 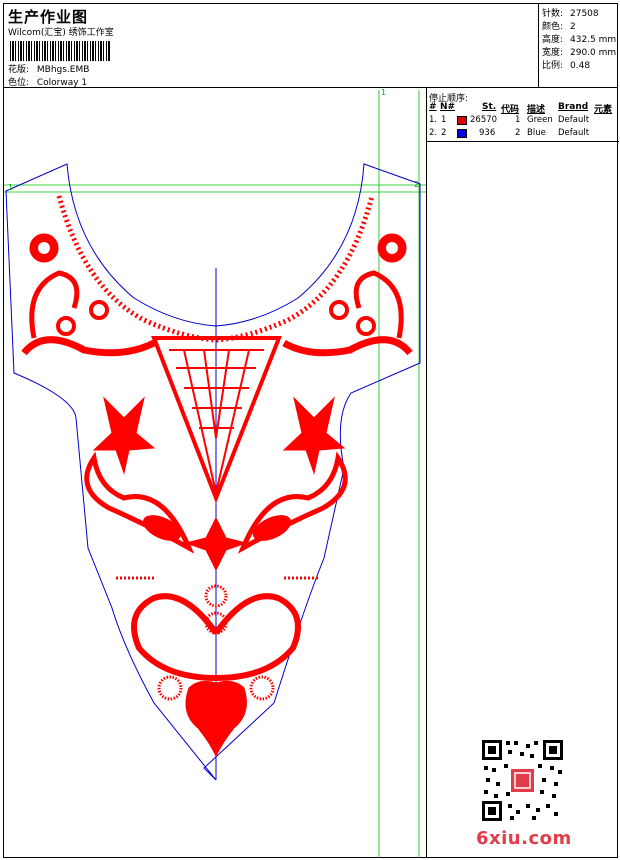 What do you see at coordinates (584, 14) in the screenshot?
I see `stat-stitches-value: 27508` at bounding box center [584, 14].